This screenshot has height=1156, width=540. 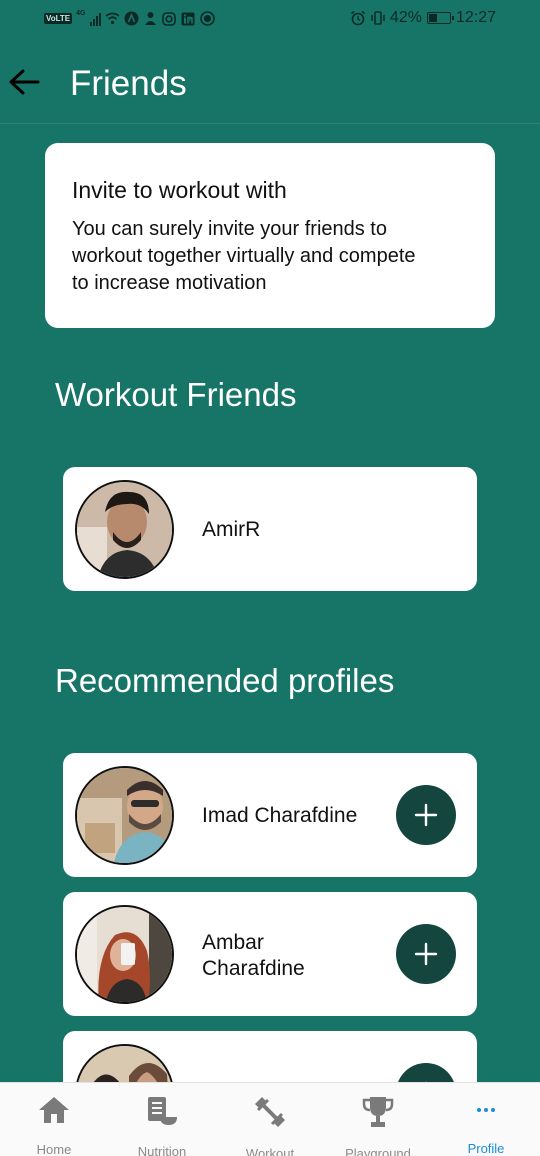 What do you see at coordinates (58, 18) in the screenshot?
I see `volte-badge: VoLTE` at bounding box center [58, 18].